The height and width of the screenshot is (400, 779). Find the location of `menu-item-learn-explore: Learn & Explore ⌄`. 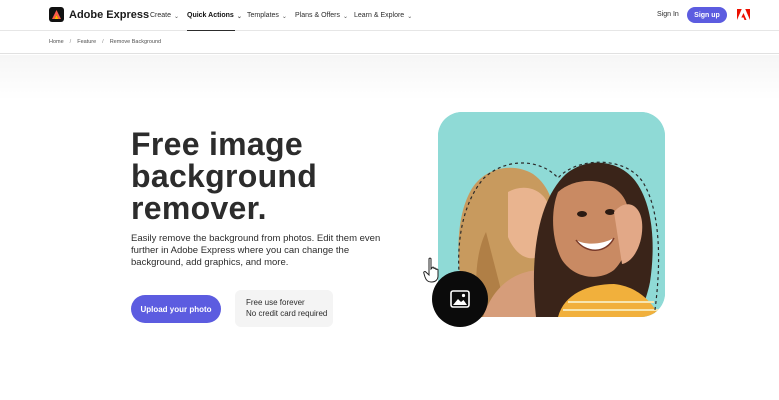

menu-item-learn-explore: Learn & Explore ⌄ is located at coordinates (383, 15).